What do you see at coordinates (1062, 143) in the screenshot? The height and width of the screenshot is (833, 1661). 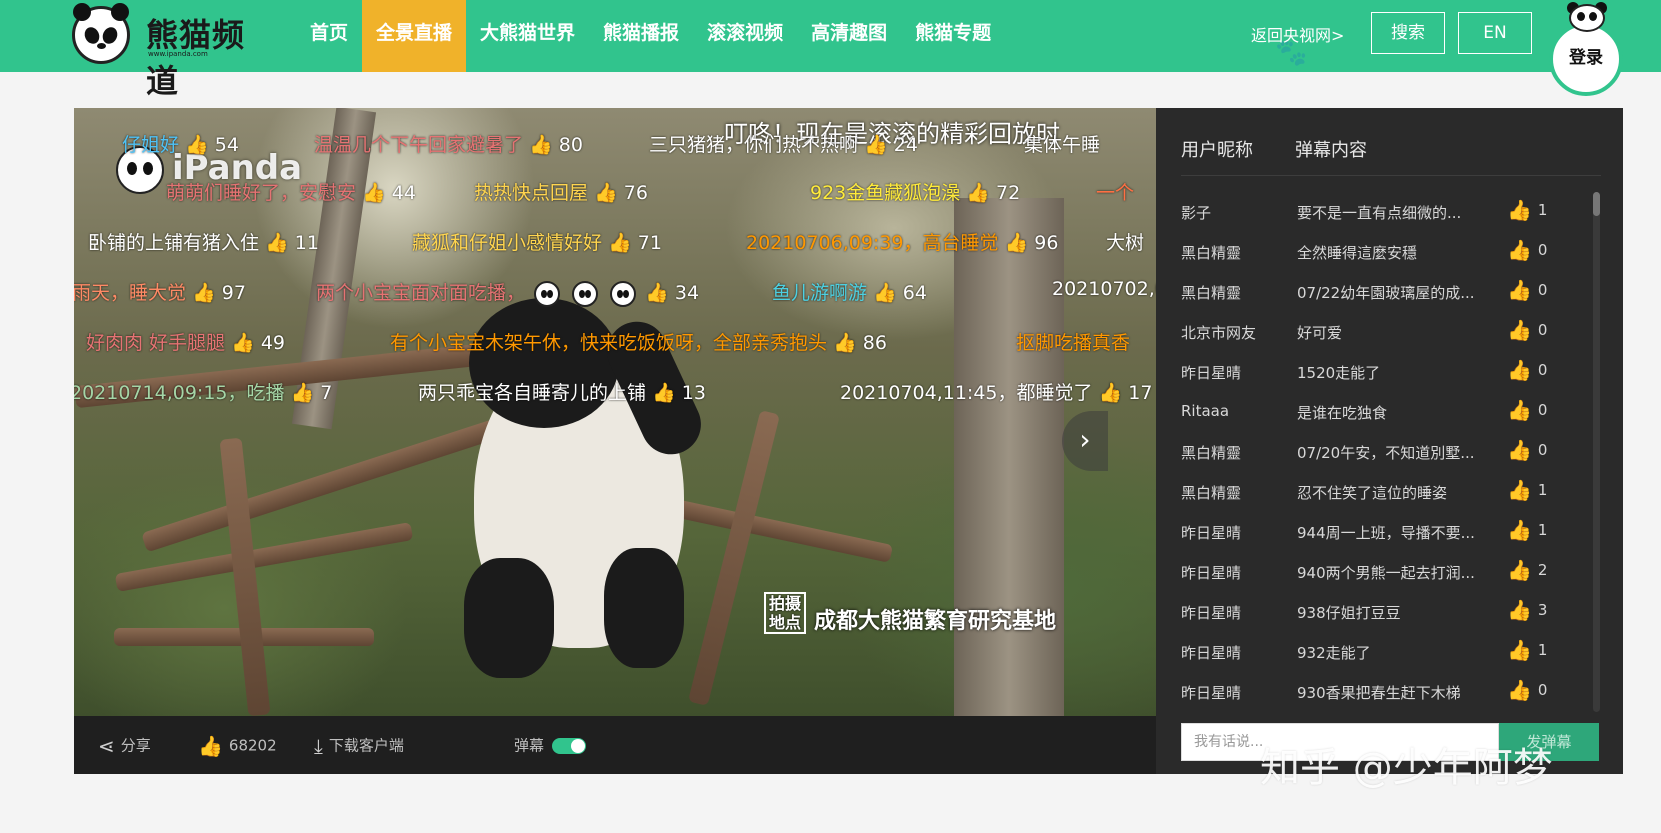 I see `danmaku-item: 集体午睡` at bounding box center [1062, 143].